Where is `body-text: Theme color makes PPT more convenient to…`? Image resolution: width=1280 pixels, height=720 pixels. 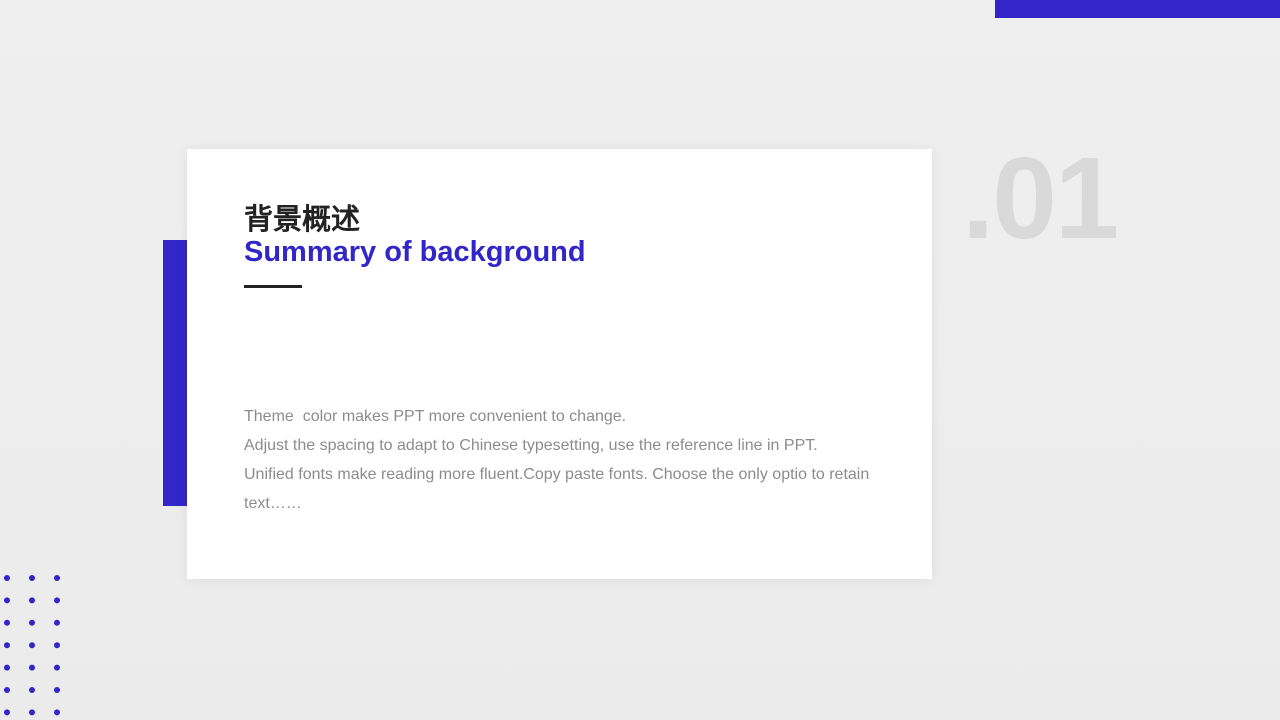 body-text: Theme color makes PPT more convenient to… is located at coordinates (564, 460).